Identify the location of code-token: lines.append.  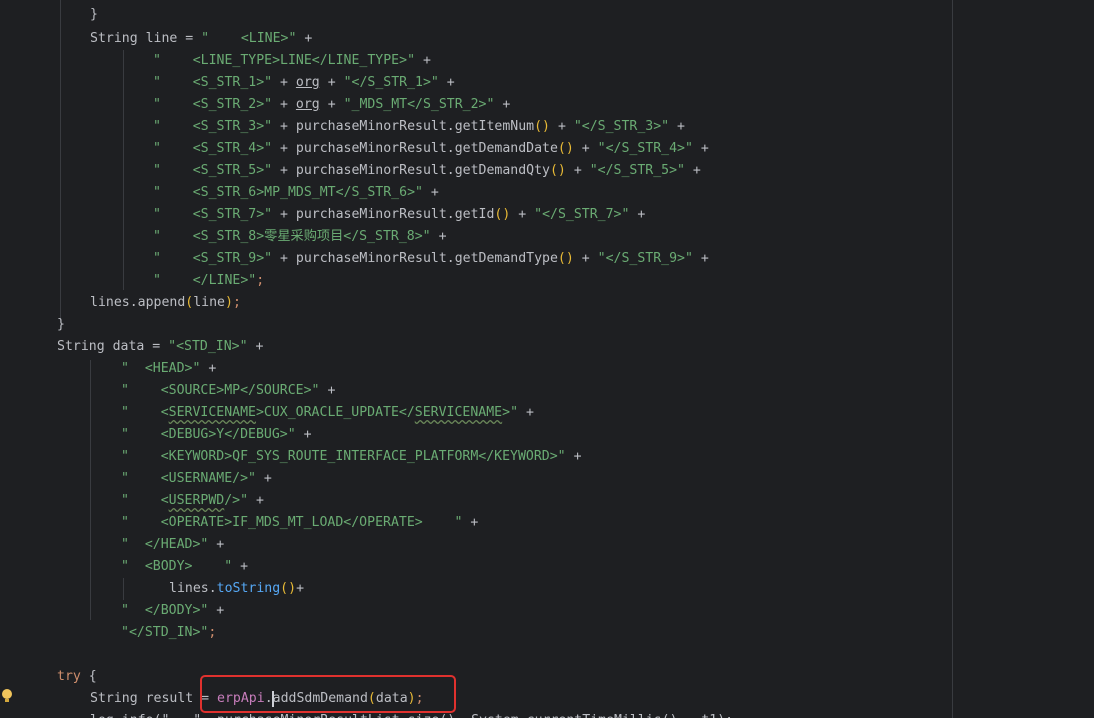
(138, 302).